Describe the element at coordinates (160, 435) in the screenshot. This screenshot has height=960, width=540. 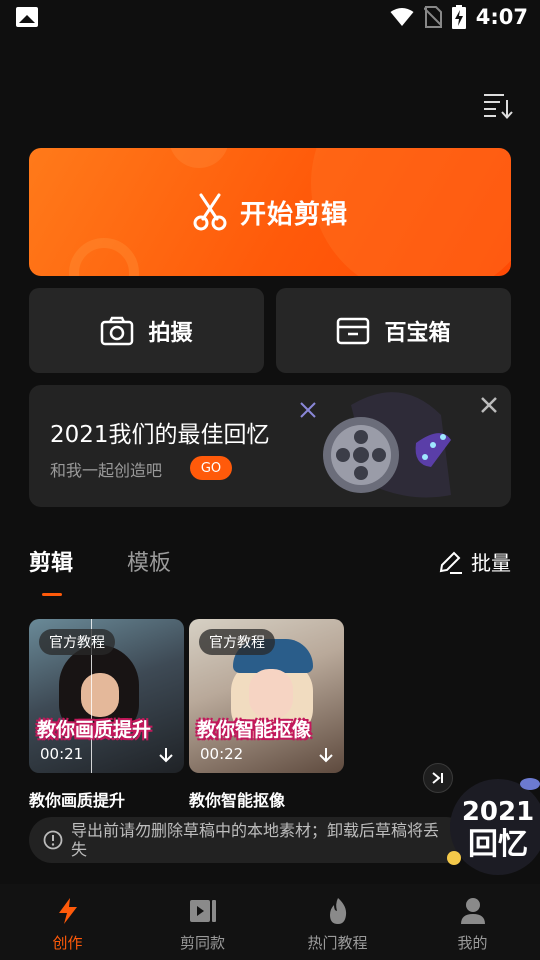
I see `banner-title: 2021我们的最佳回忆` at that location.